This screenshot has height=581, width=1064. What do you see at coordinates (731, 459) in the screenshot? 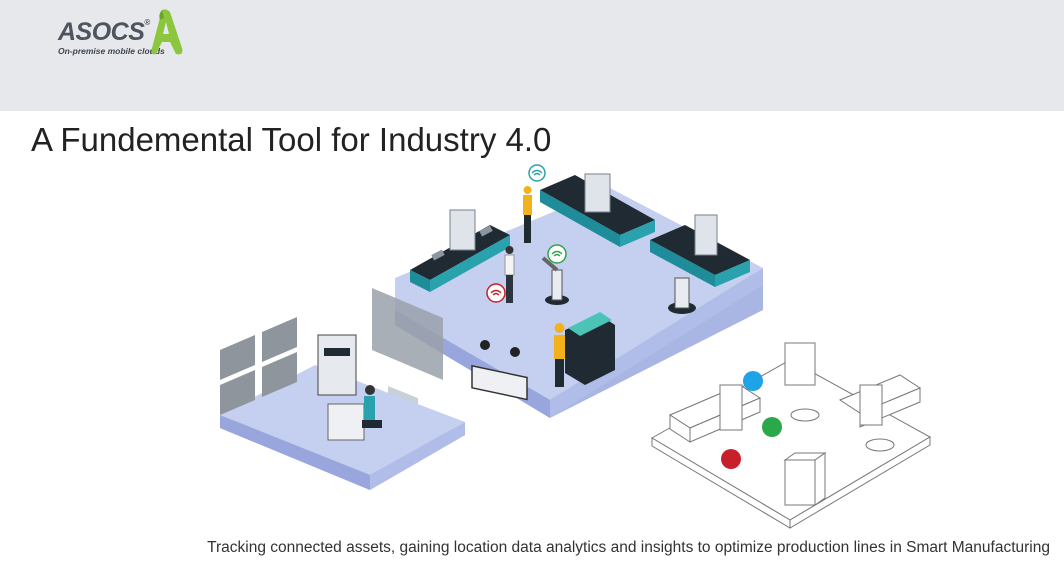
I see `location-dot-red` at bounding box center [731, 459].